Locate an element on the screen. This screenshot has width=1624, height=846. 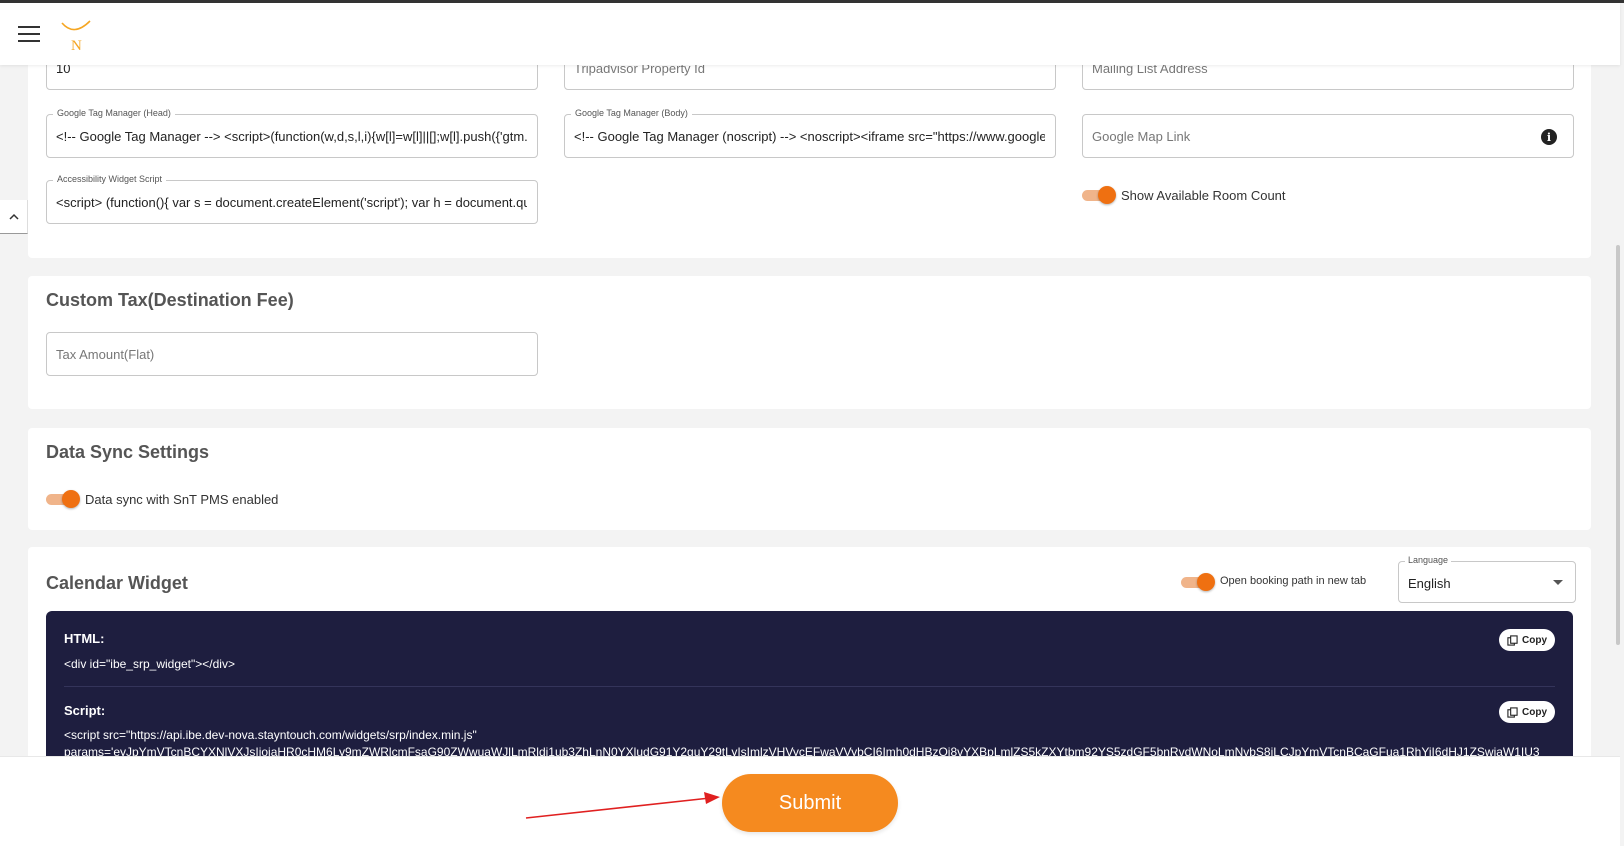
html-code: <div id="ibe_srp_widget"></div> is located at coordinates (149, 664).